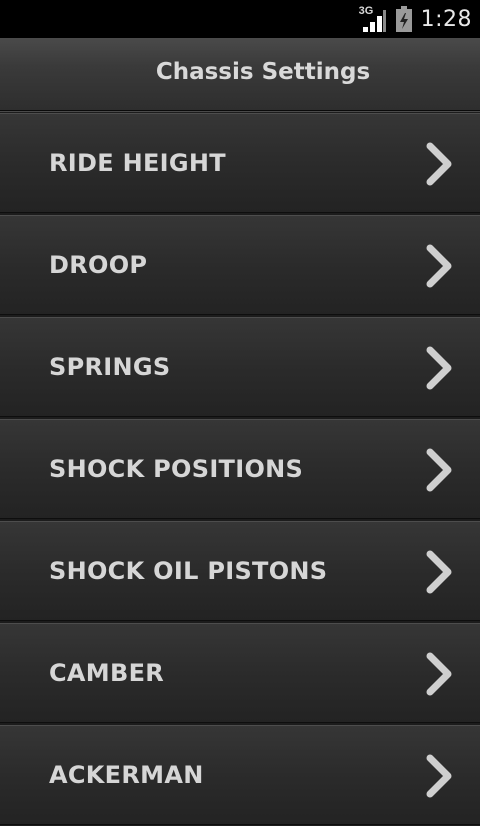  Describe the element at coordinates (240, 265) in the screenshot. I see `menu-item-droop: DROOP` at that location.